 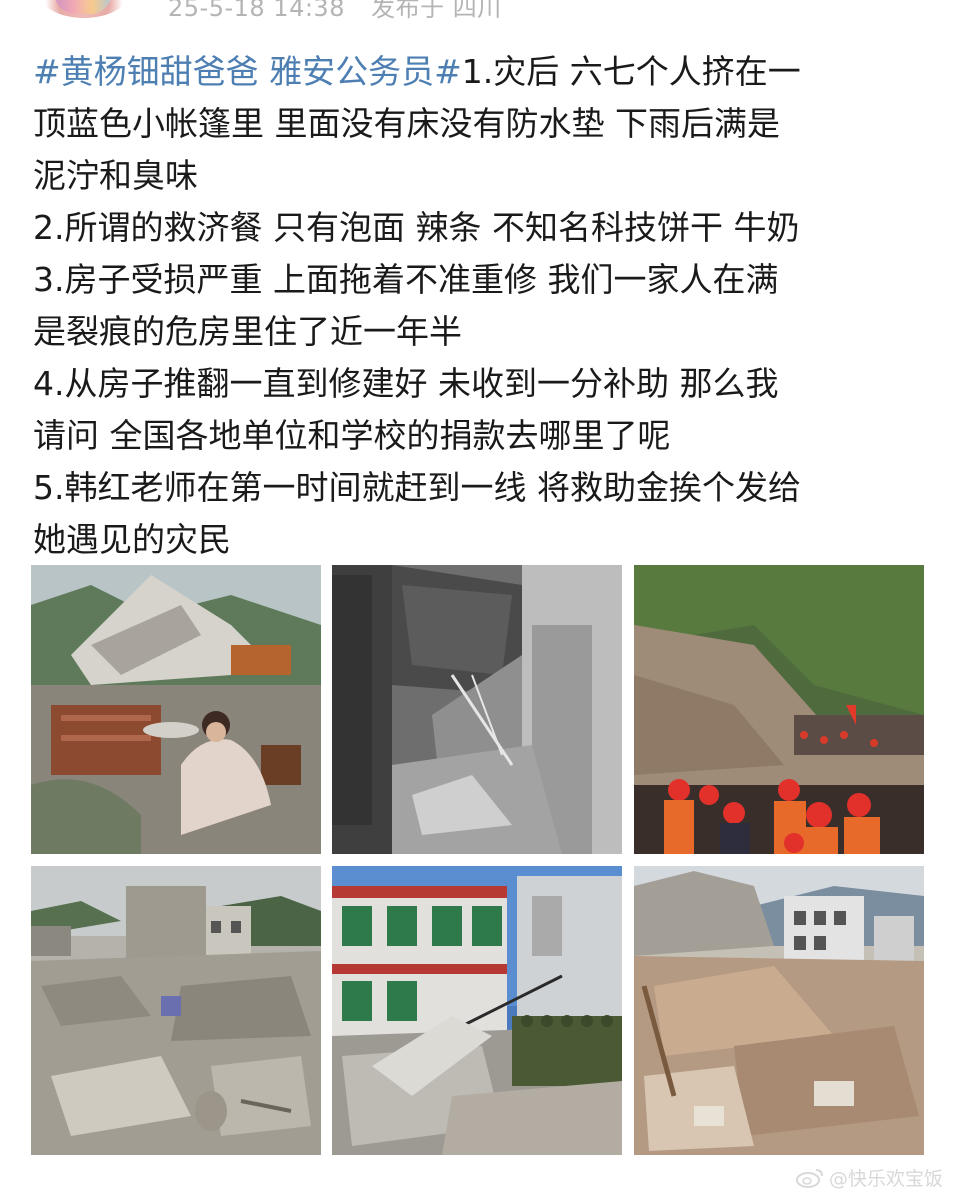 I want to click on post-line: 是裂痕的危房里住了近一年半, so click(x=247, y=331).